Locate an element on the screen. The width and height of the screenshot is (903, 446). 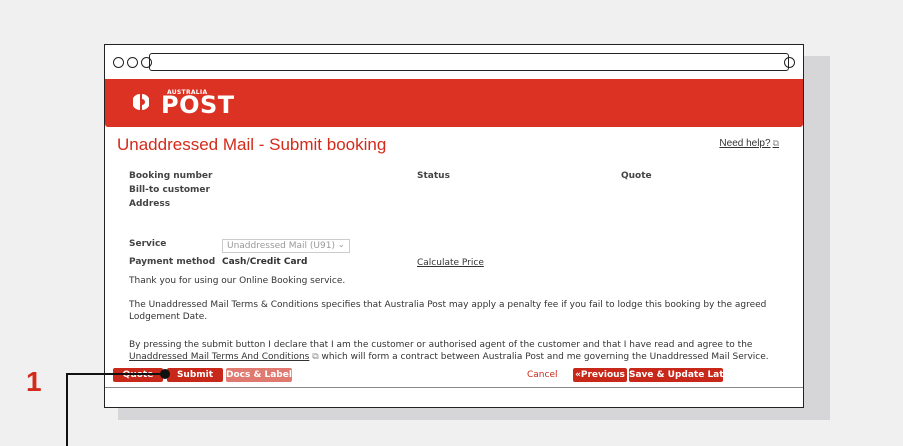
browser-titlebar is located at coordinates (454, 62).